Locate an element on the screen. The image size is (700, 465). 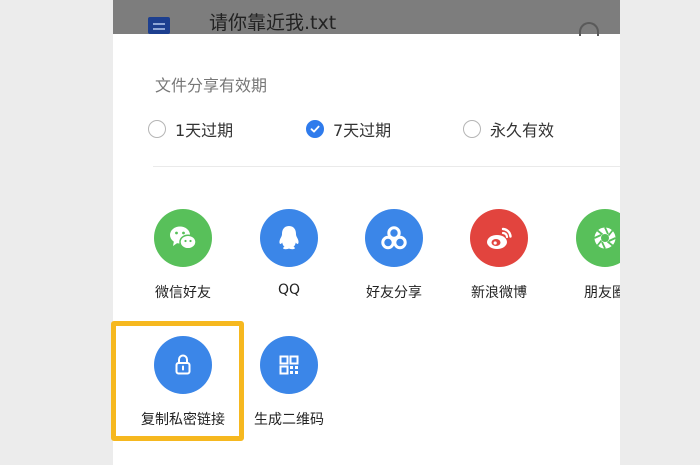
divider is located at coordinates (386, 166).